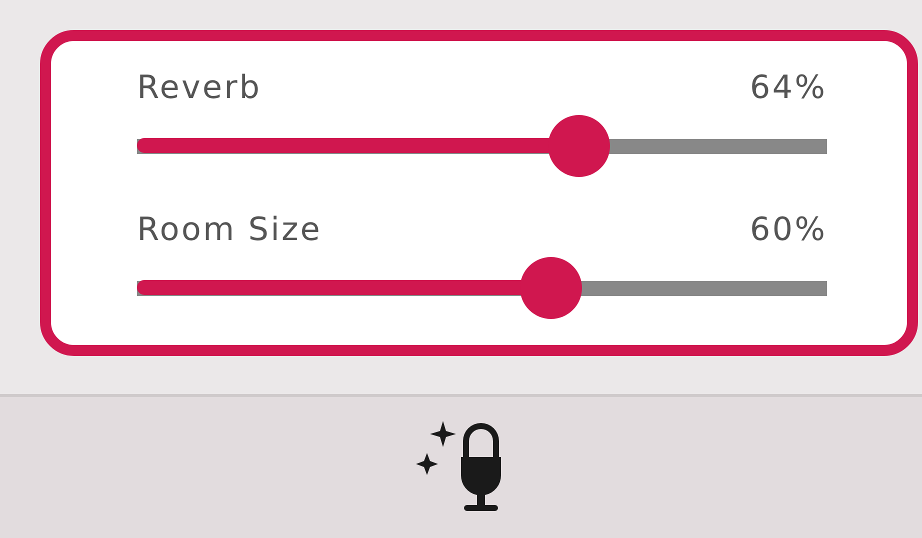 This screenshot has height=538, width=922. Describe the element at coordinates (229, 229) in the screenshot. I see `slider-label: Room Size` at that location.